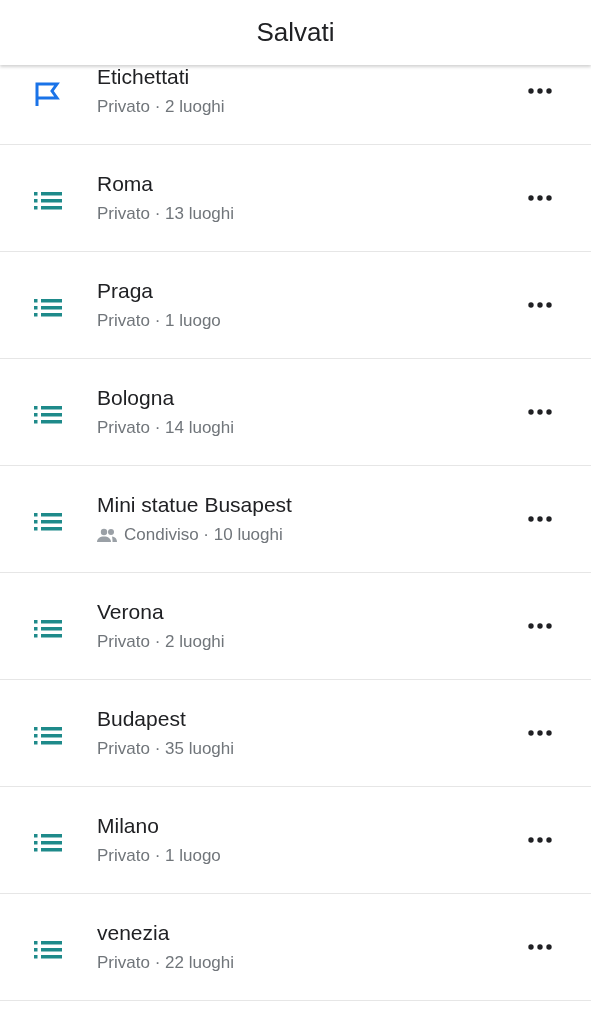  Describe the element at coordinates (126, 184) in the screenshot. I see `list-name: Roma` at that location.